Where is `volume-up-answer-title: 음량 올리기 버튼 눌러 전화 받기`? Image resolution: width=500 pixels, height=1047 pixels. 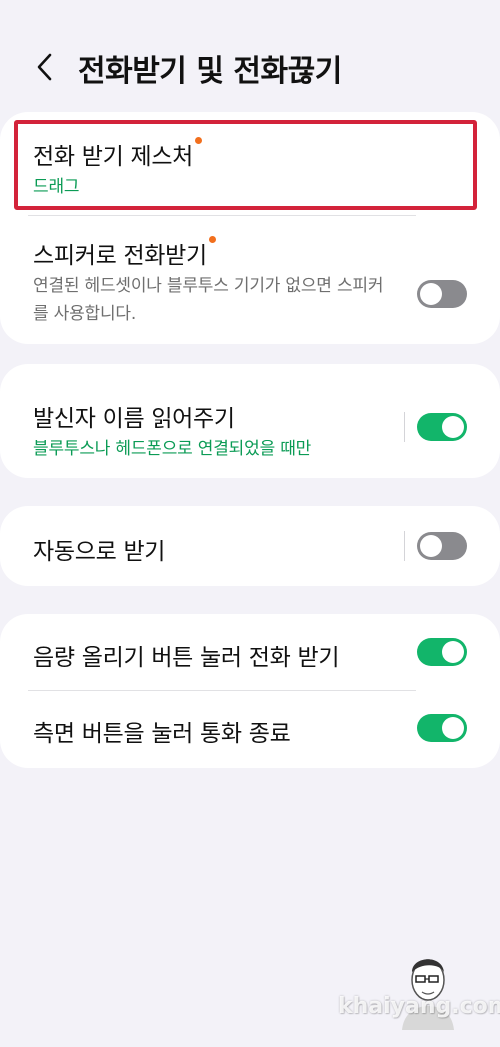
volume-up-answer-title: 음량 올리기 버튼 눌러 전화 받기 is located at coordinates (186, 658).